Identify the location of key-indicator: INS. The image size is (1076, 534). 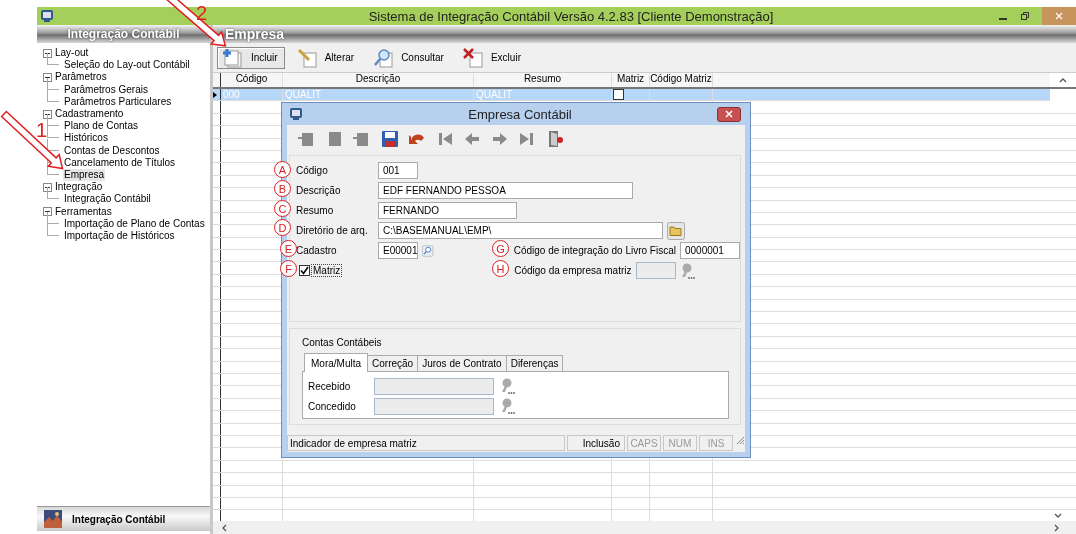
(716, 443).